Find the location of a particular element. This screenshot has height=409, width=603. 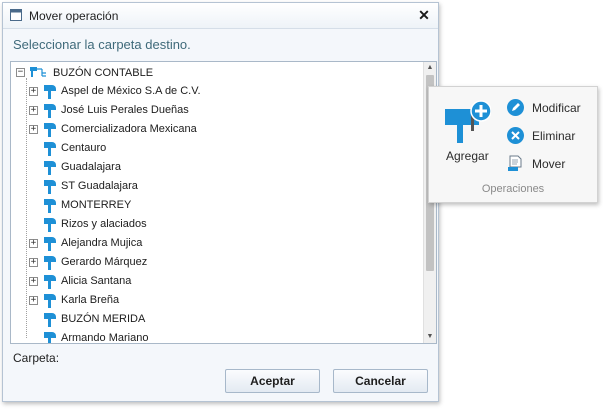

tree-item-label: ST Guadalajara is located at coordinates (99, 186).